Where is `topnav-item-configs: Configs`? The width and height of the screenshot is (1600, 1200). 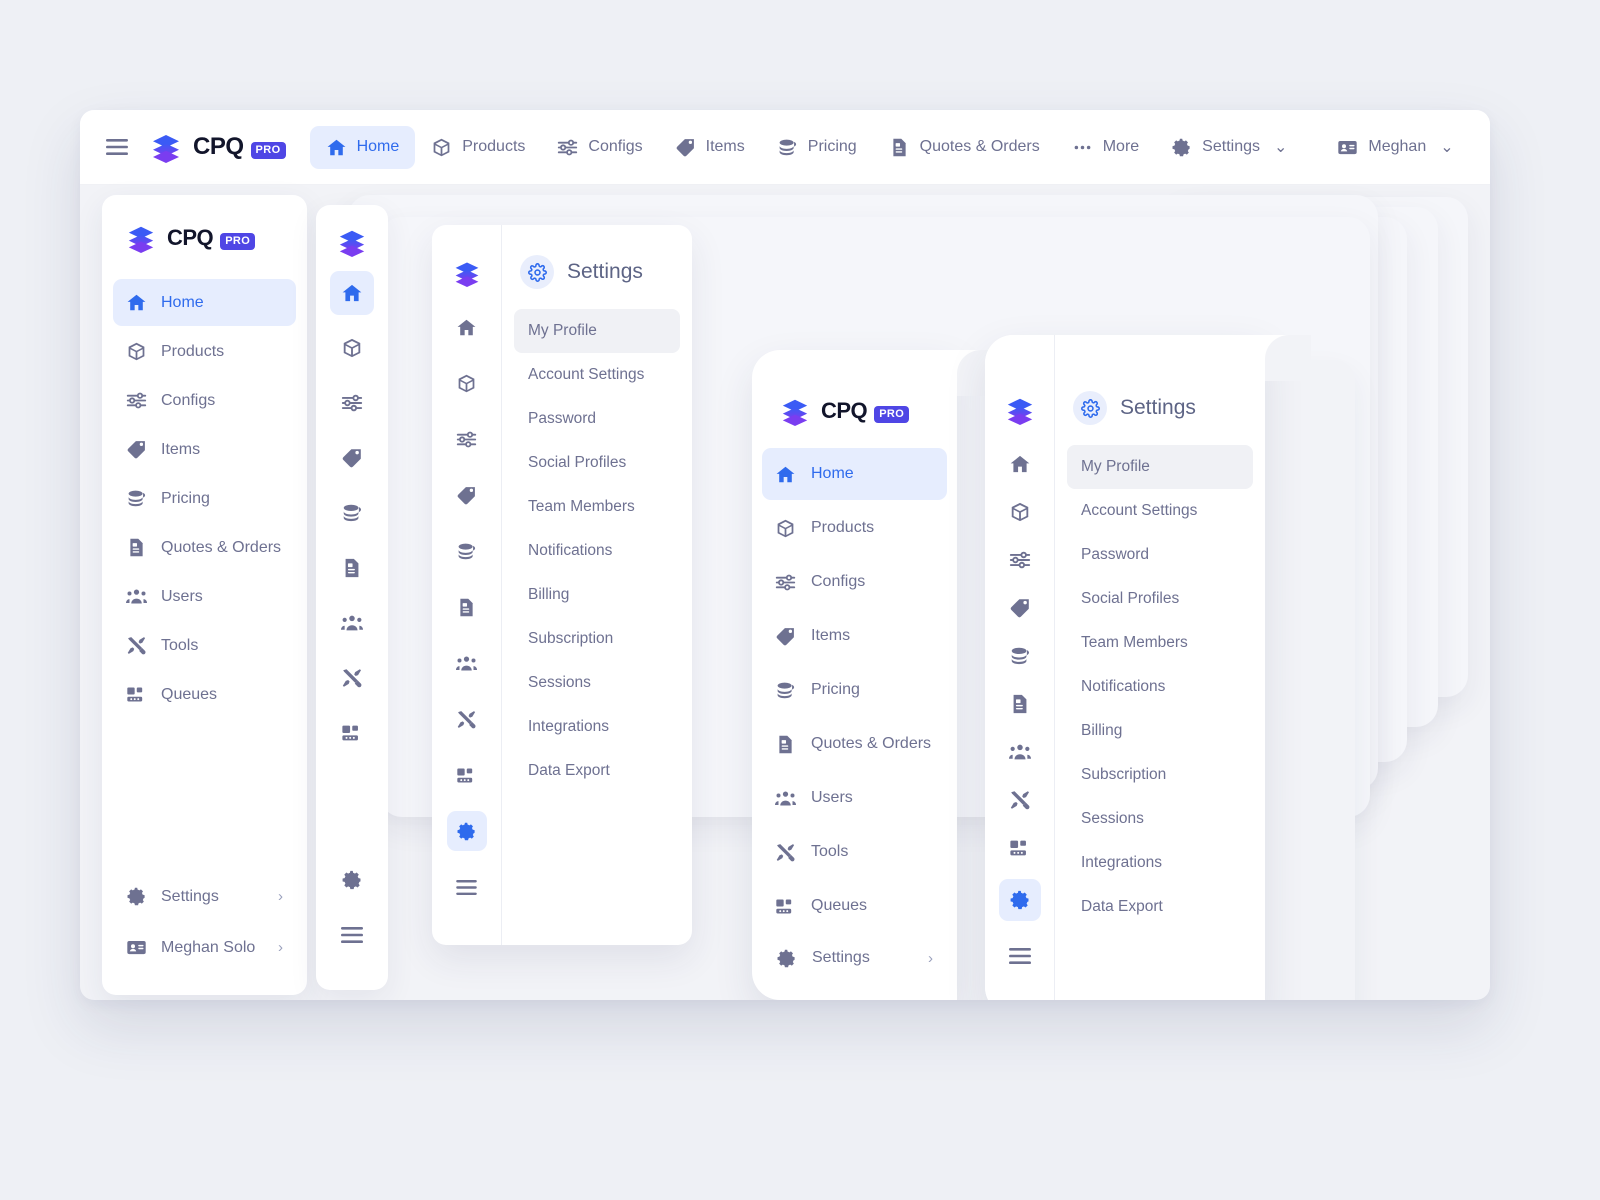
topnav-item-configs: Configs is located at coordinates (599, 147).